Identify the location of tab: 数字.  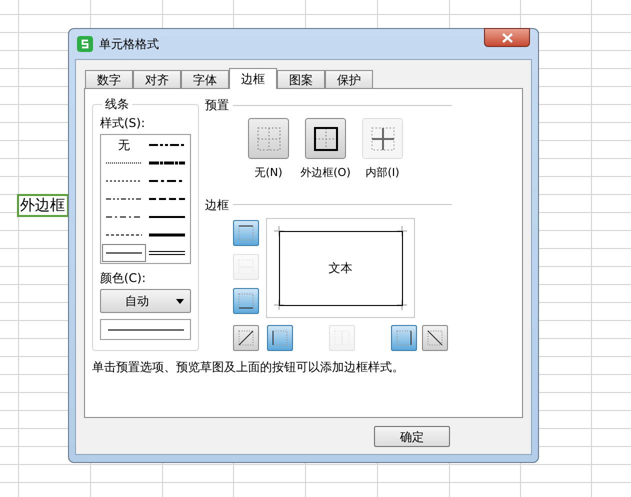
(109, 79).